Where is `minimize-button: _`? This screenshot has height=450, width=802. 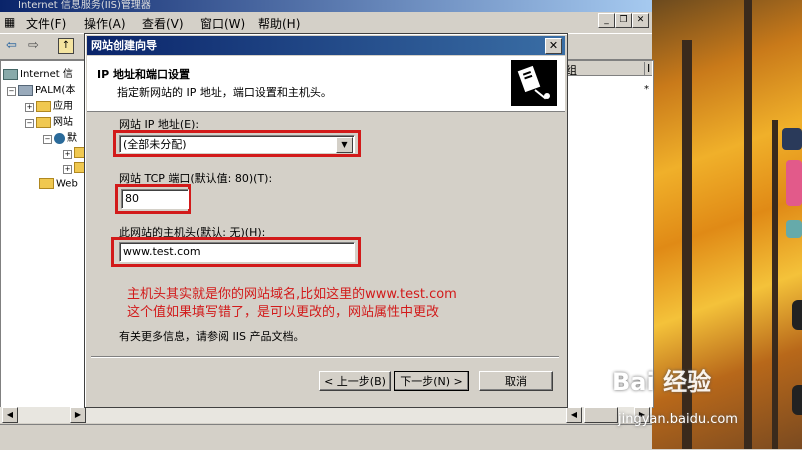 minimize-button: _ is located at coordinates (606, 20).